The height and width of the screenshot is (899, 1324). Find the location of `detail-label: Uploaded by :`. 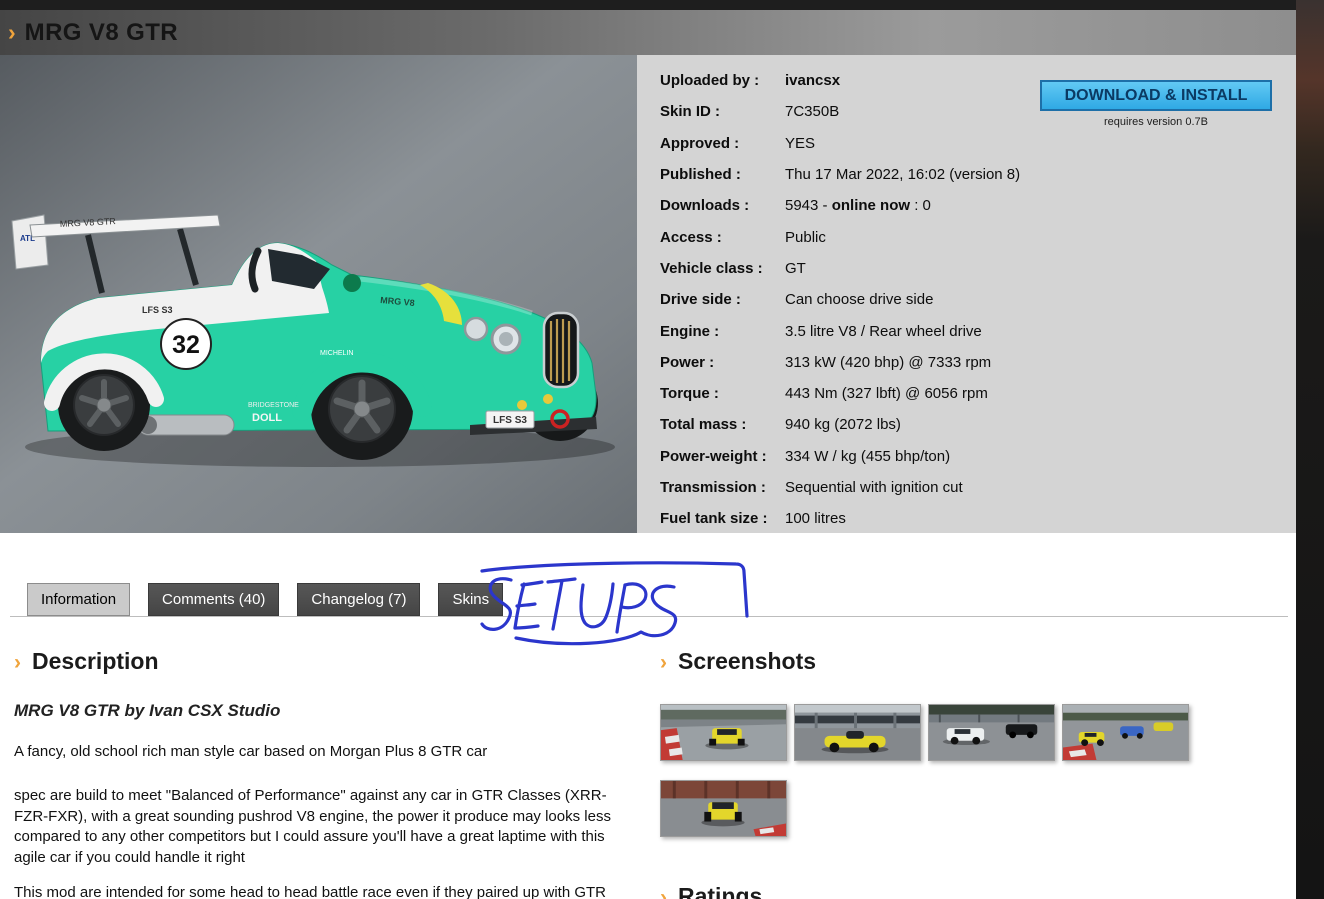

detail-label: Uploaded by : is located at coordinates (710, 81).